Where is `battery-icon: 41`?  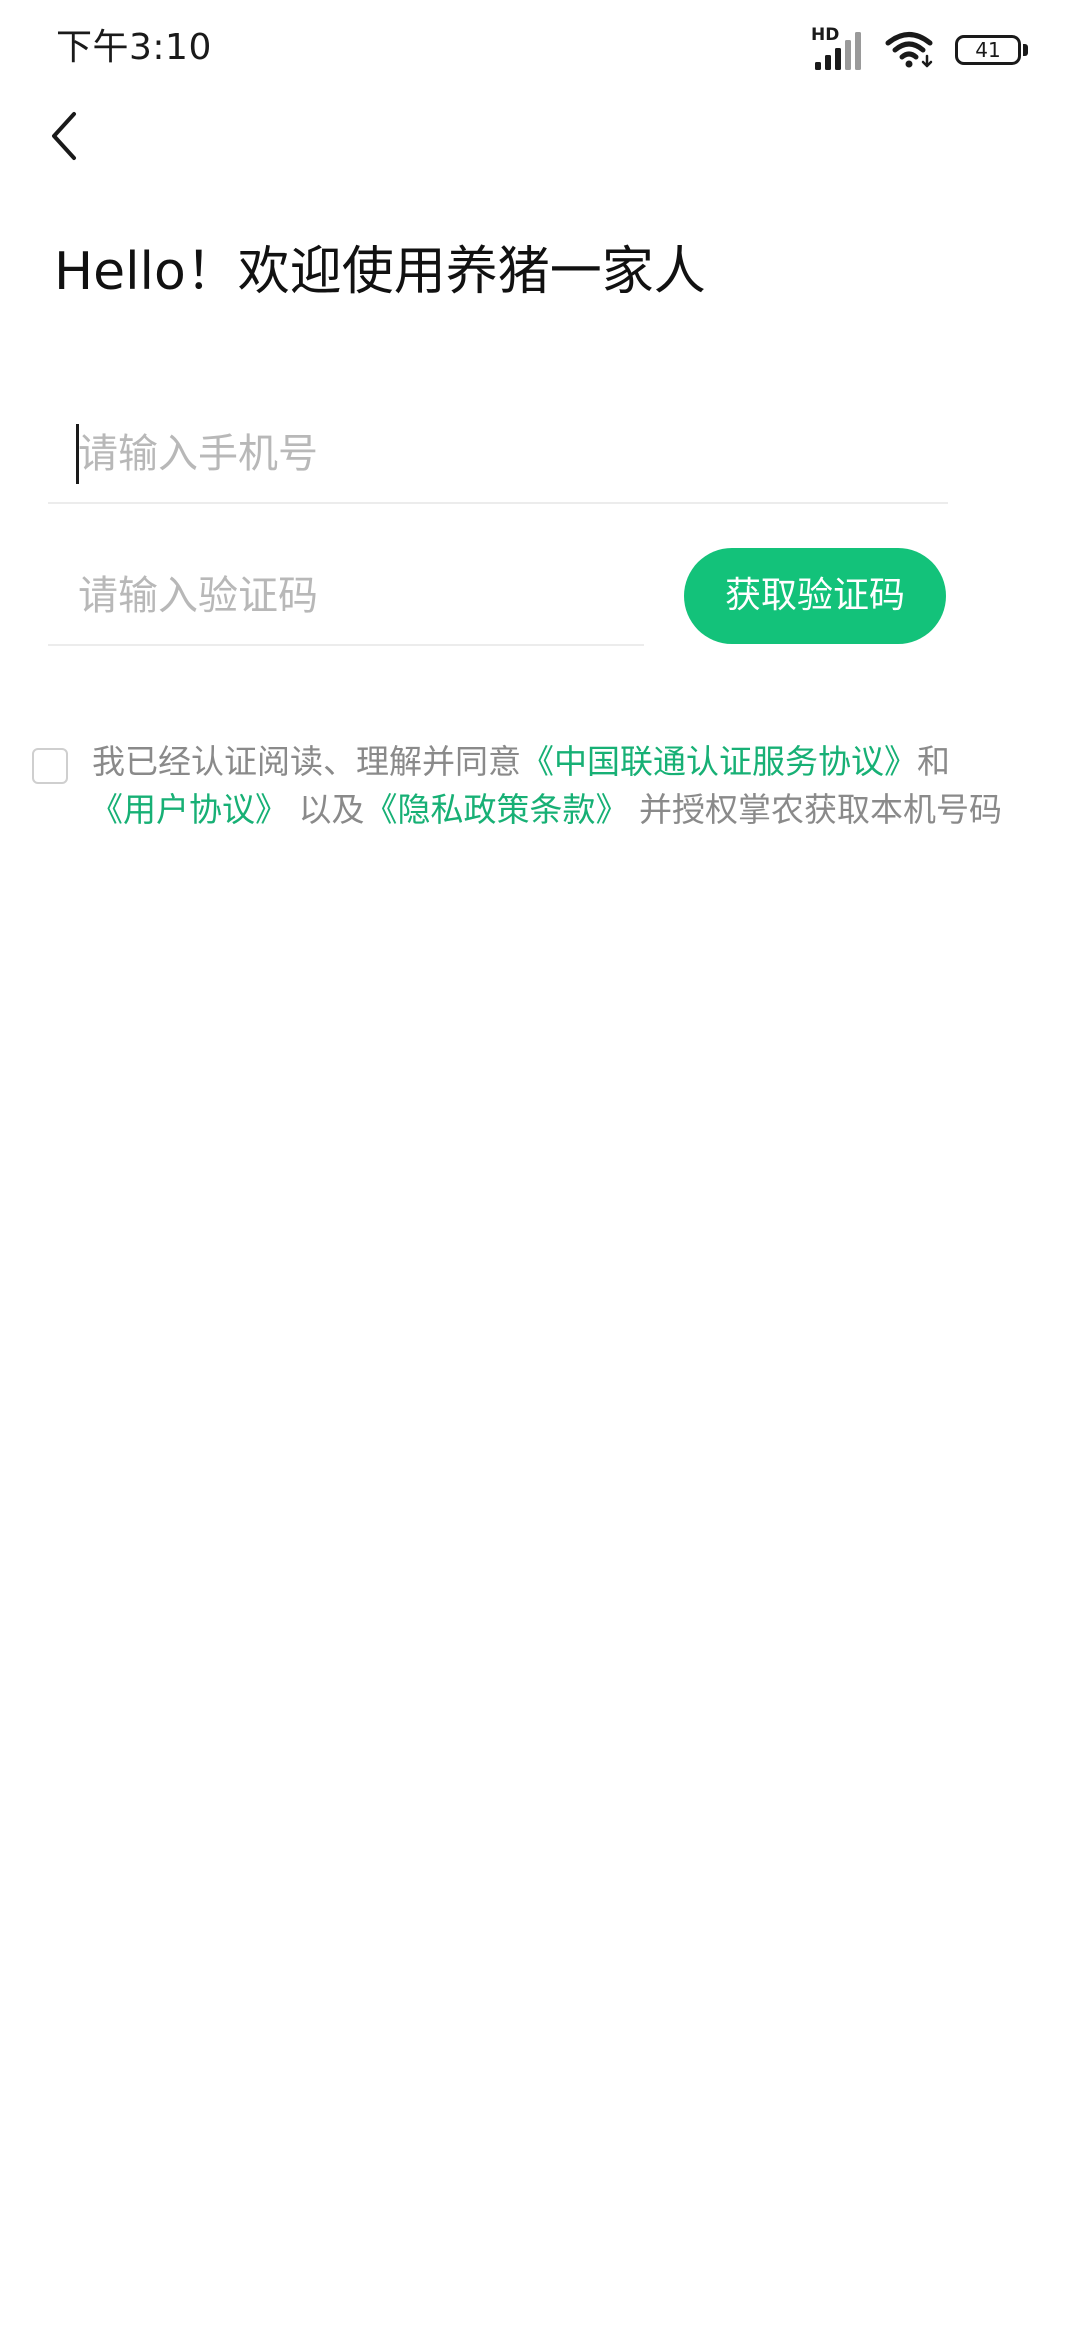 battery-icon: 41 is located at coordinates (988, 50).